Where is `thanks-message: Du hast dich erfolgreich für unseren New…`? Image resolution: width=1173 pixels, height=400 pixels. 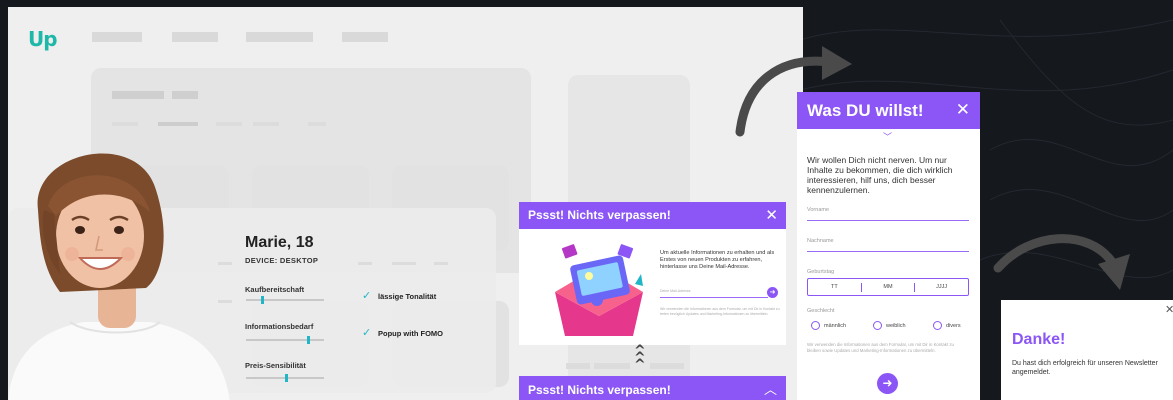
thanks-message: Du hast dich erfolgreich für unseren New… is located at coordinates (1085, 368).